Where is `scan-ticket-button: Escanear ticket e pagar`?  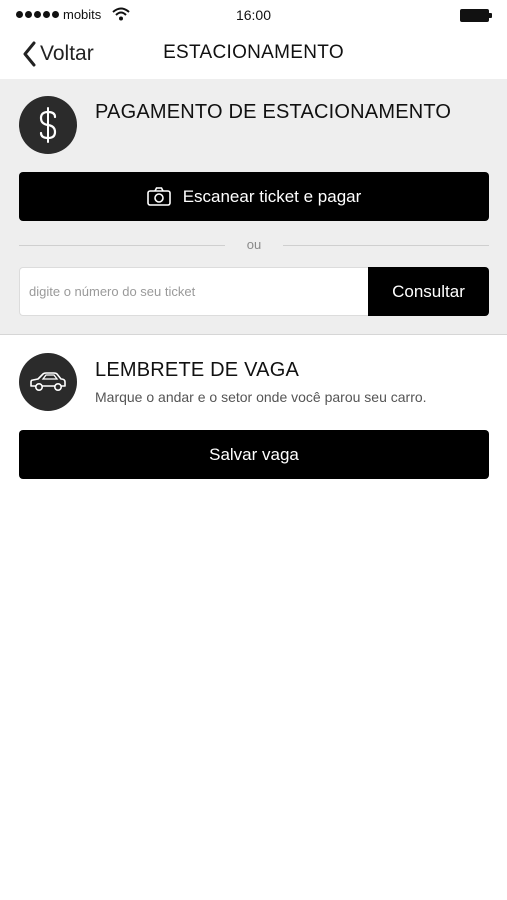
scan-ticket-button: Escanear ticket e pagar is located at coordinates (254, 196).